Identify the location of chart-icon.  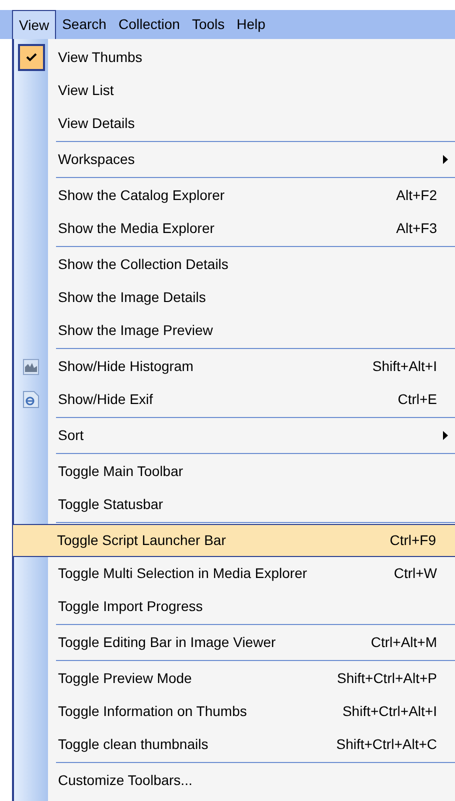
(31, 366).